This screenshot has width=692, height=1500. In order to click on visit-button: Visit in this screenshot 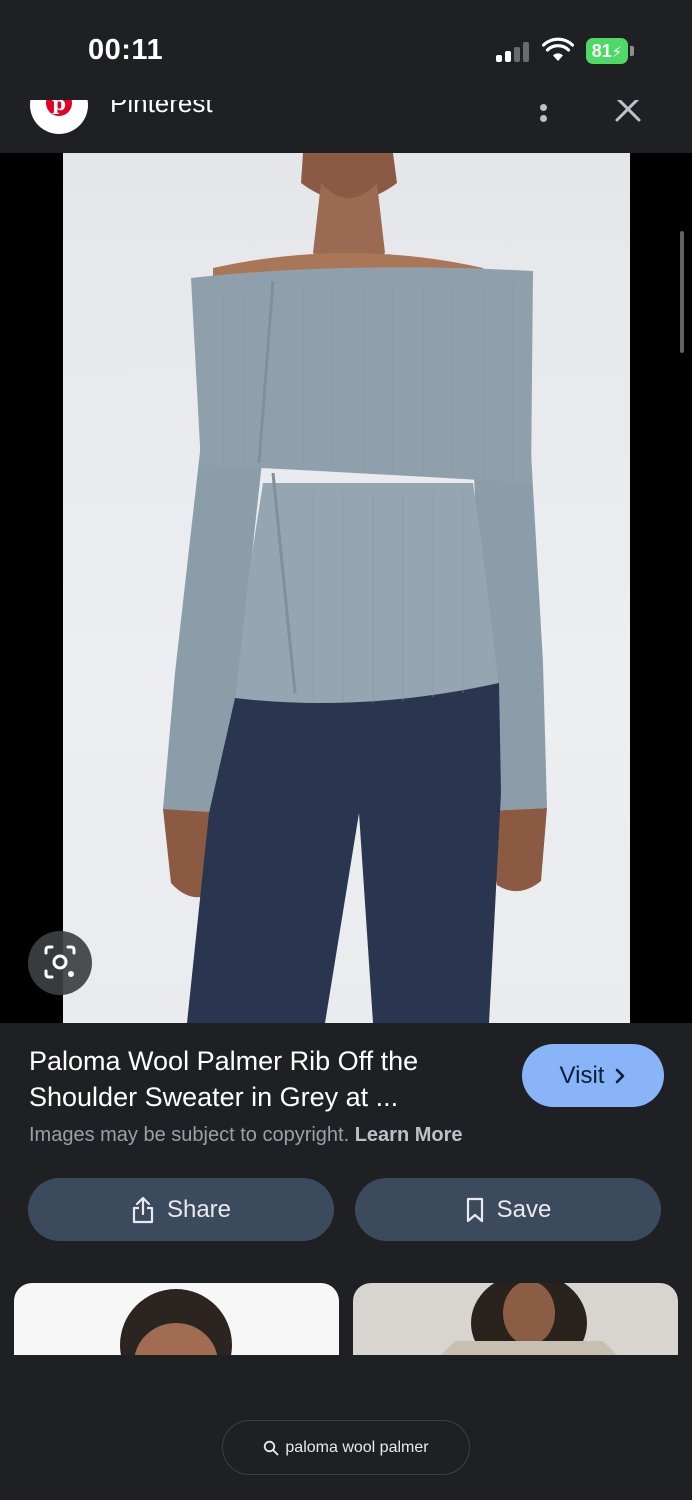, I will do `click(593, 1075)`.